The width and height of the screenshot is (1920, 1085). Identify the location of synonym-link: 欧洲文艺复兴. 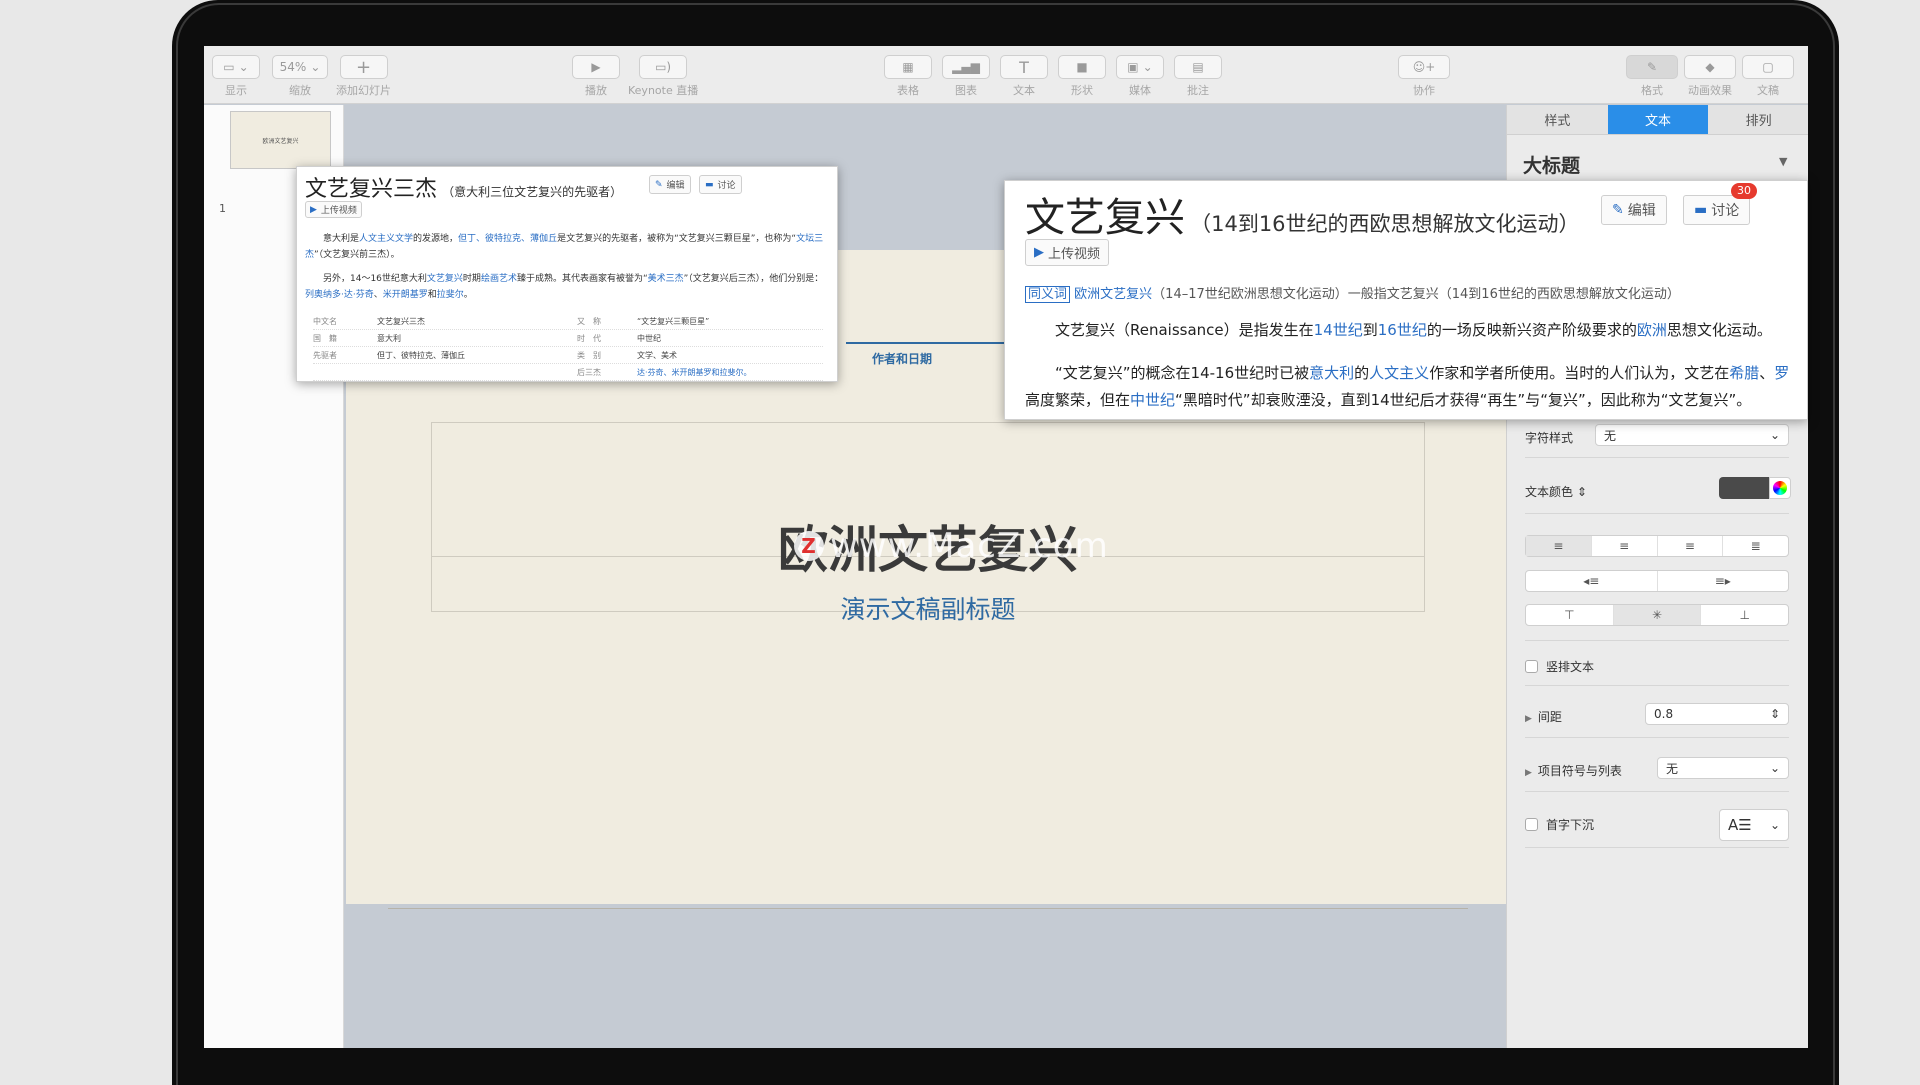
(1113, 294).